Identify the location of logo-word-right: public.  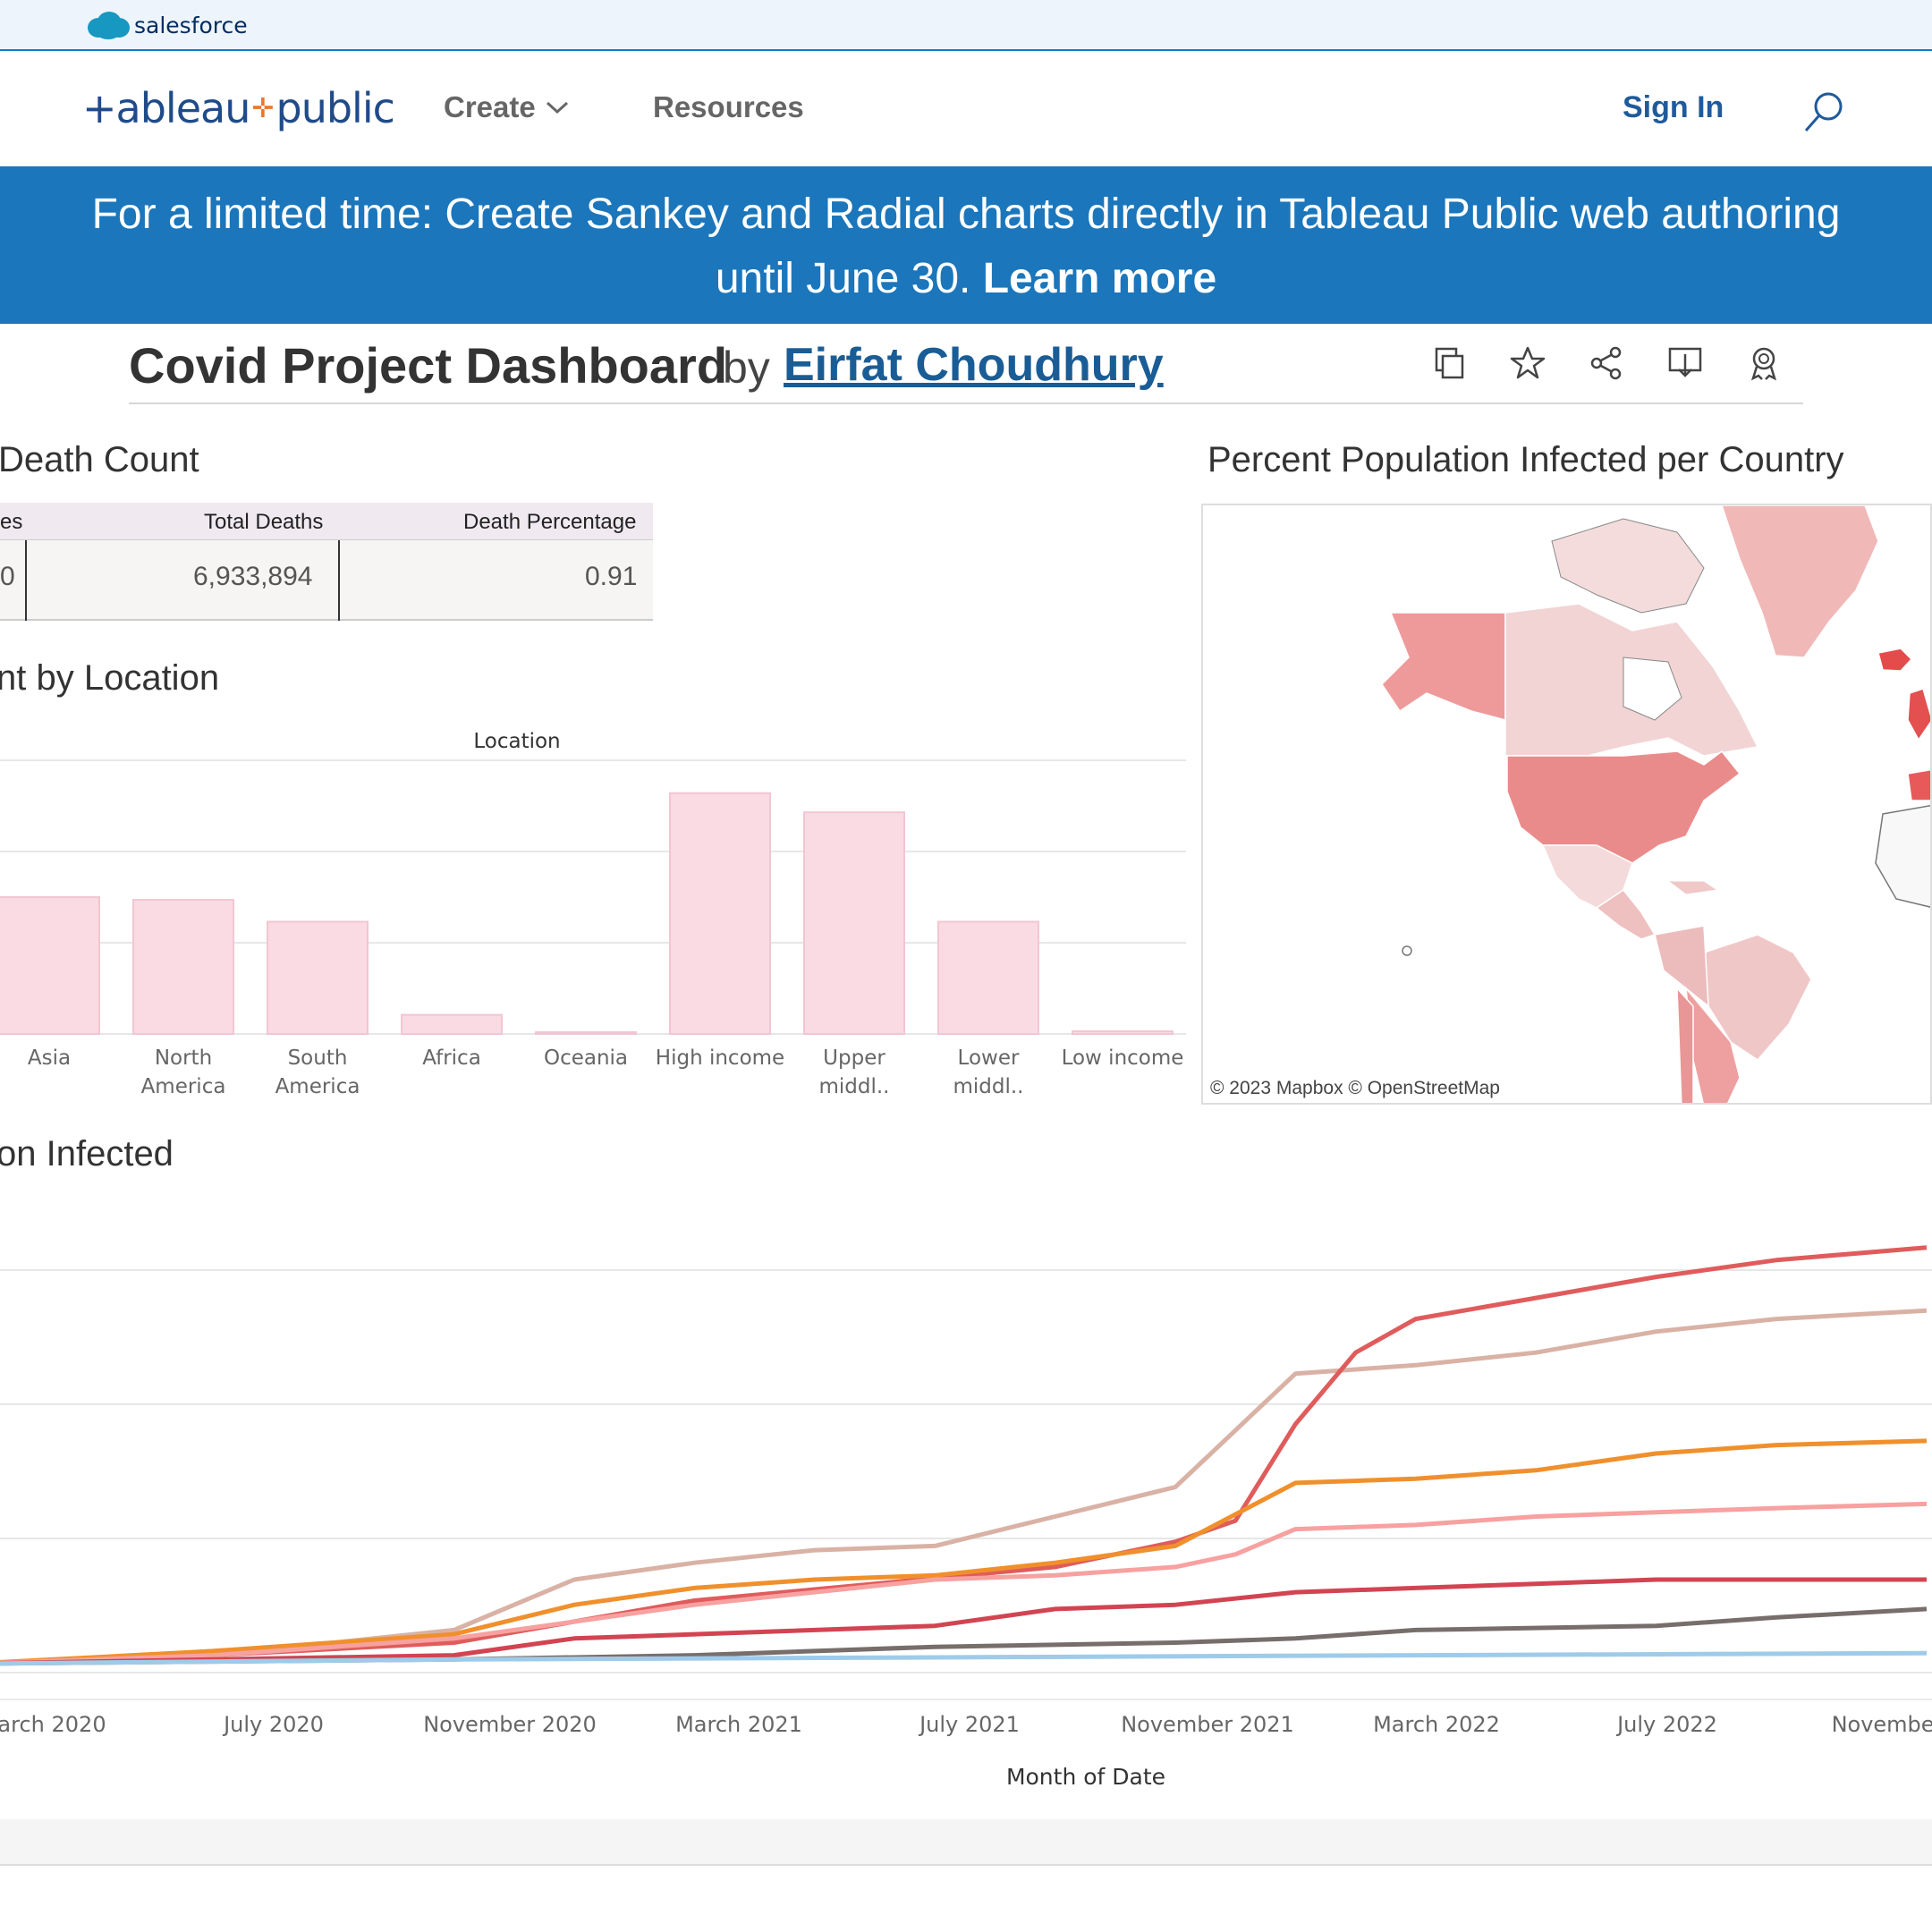
(335, 108).